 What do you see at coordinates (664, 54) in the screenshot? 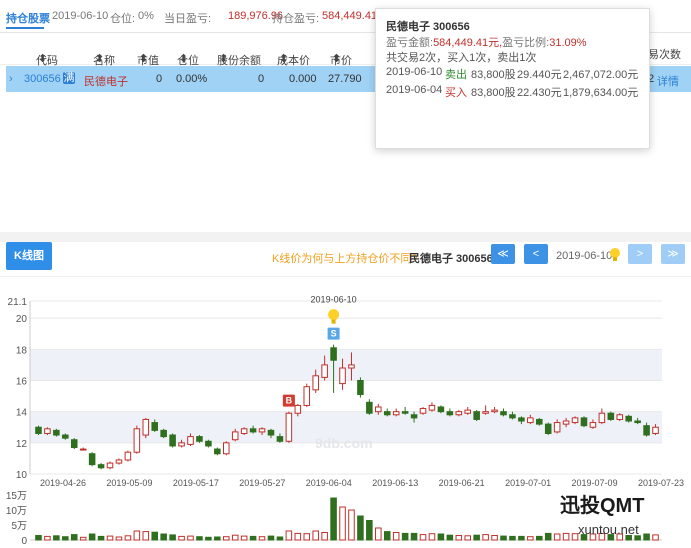
I see `col-trade-count: 易次数` at bounding box center [664, 54].